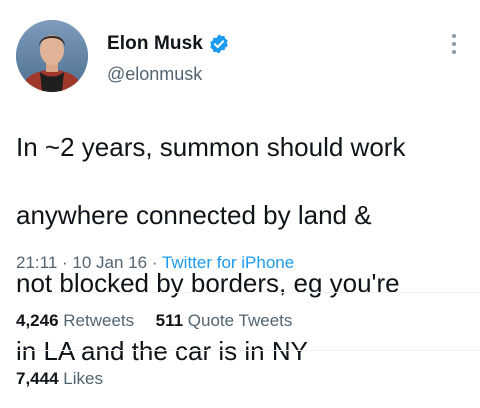 Image resolution: width=480 pixels, height=408 pixels. I want to click on retweets-link: 4,246 Retweets, so click(77, 320).